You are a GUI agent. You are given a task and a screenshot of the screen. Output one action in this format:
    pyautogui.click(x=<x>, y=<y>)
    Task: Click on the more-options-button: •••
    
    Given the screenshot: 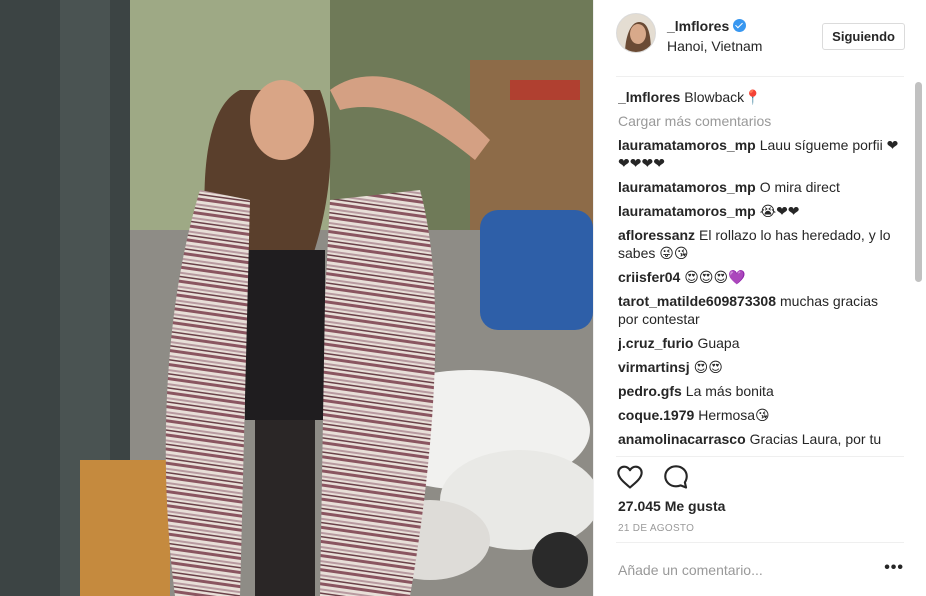 What is the action you would take?
    pyautogui.click(x=894, y=568)
    